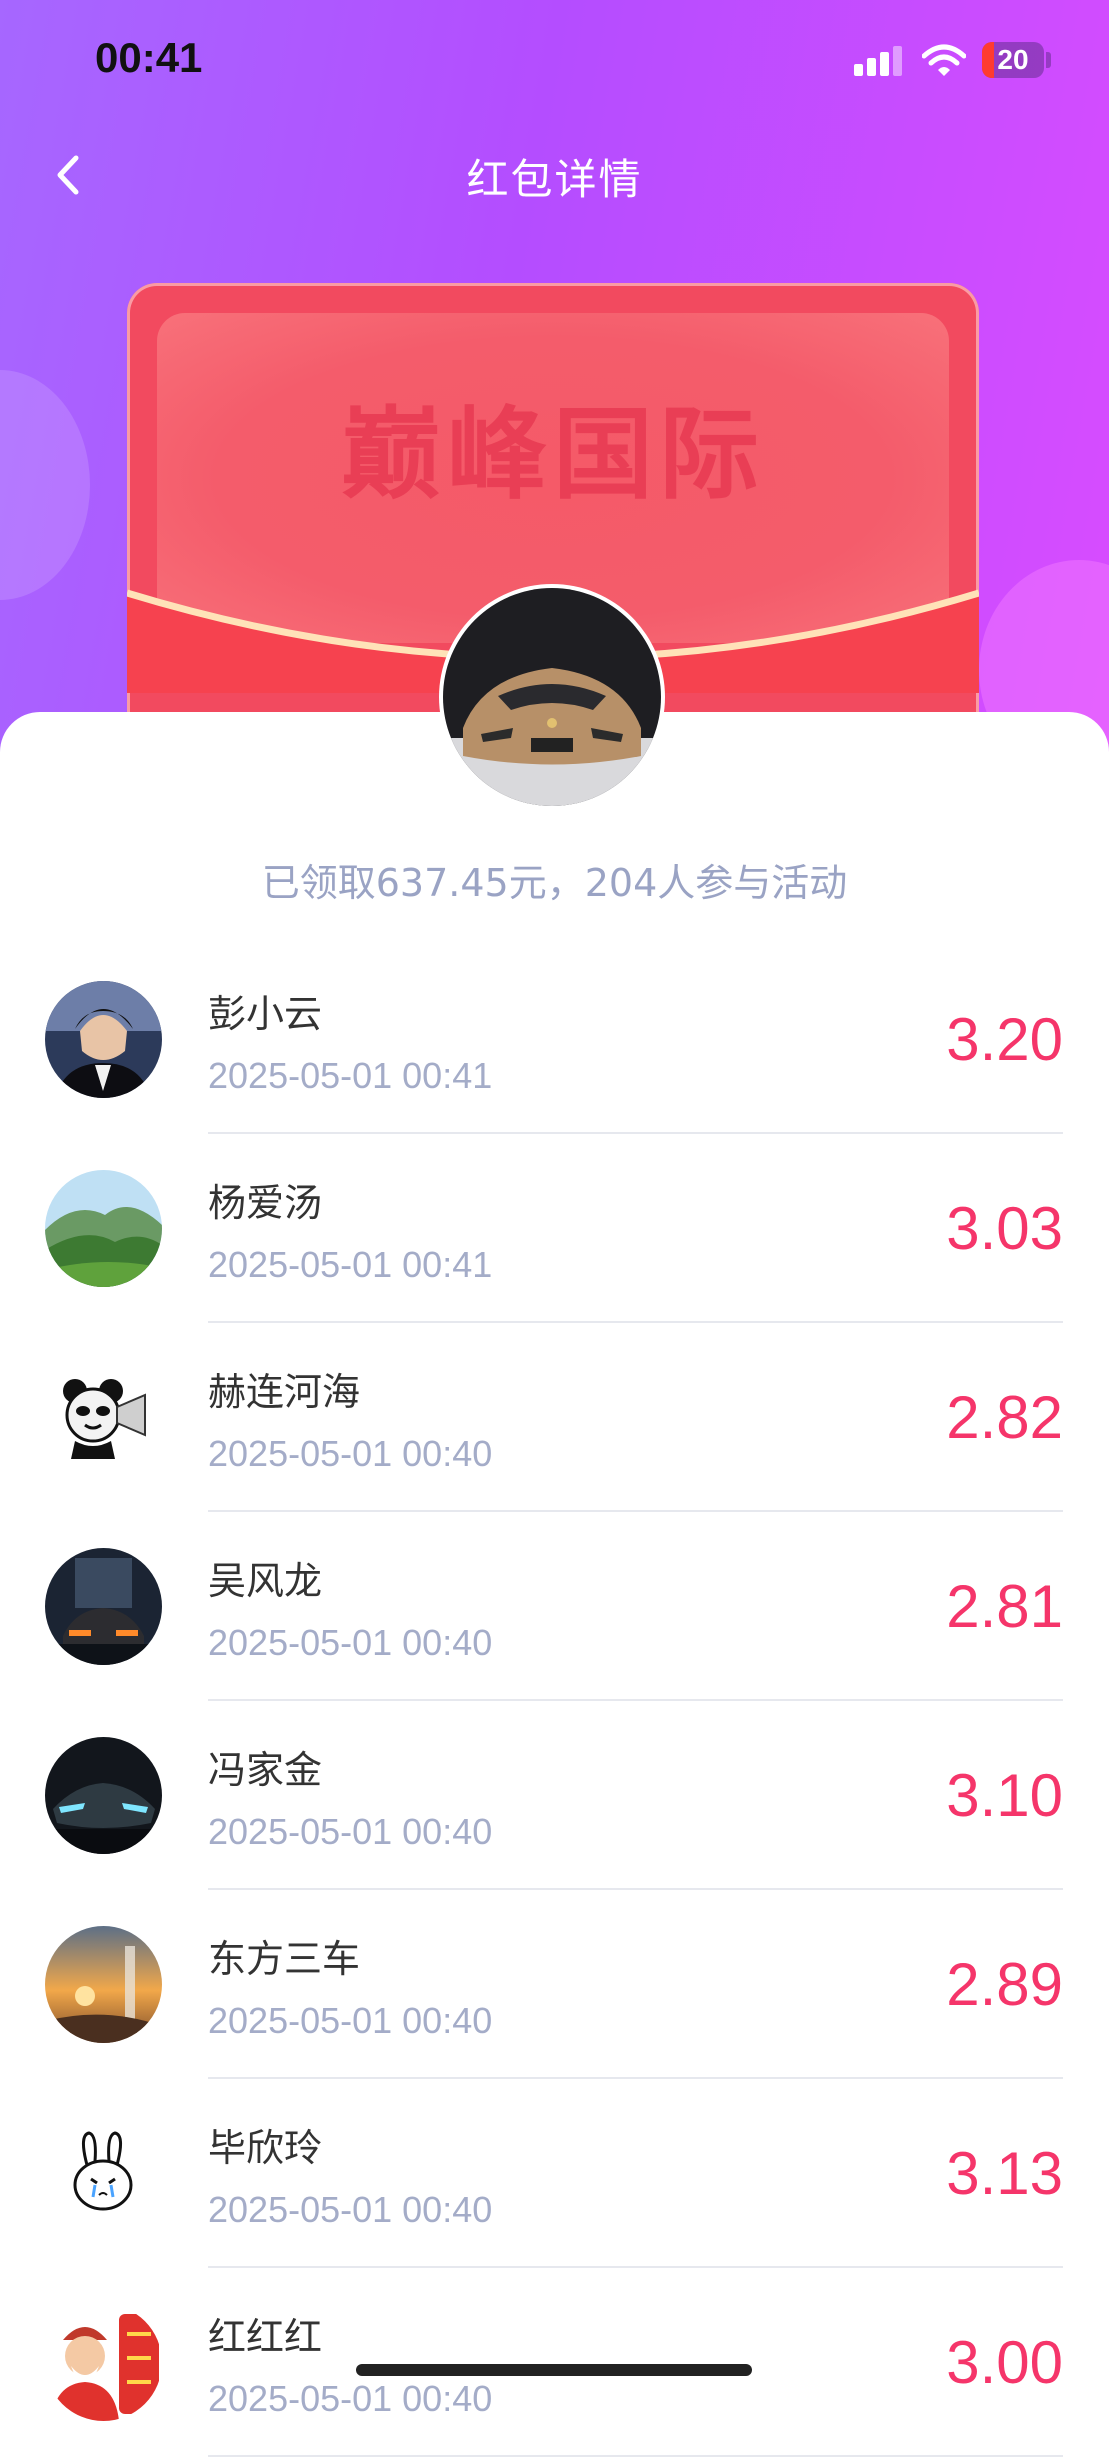 The width and height of the screenshot is (1109, 2457). What do you see at coordinates (103, 1228) in the screenshot?
I see `mountain-landscape-avatar` at bounding box center [103, 1228].